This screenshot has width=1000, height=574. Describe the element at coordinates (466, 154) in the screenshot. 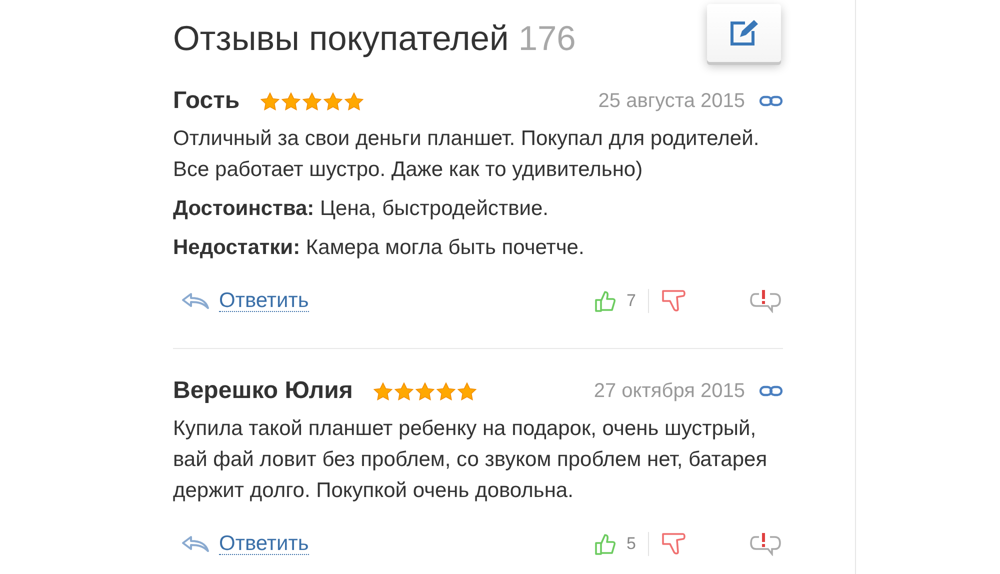

I see `review-text: Отличный за свои деньги планшет. Покупал для родителей. Все работает шустро. Даже как то удивительно)` at that location.